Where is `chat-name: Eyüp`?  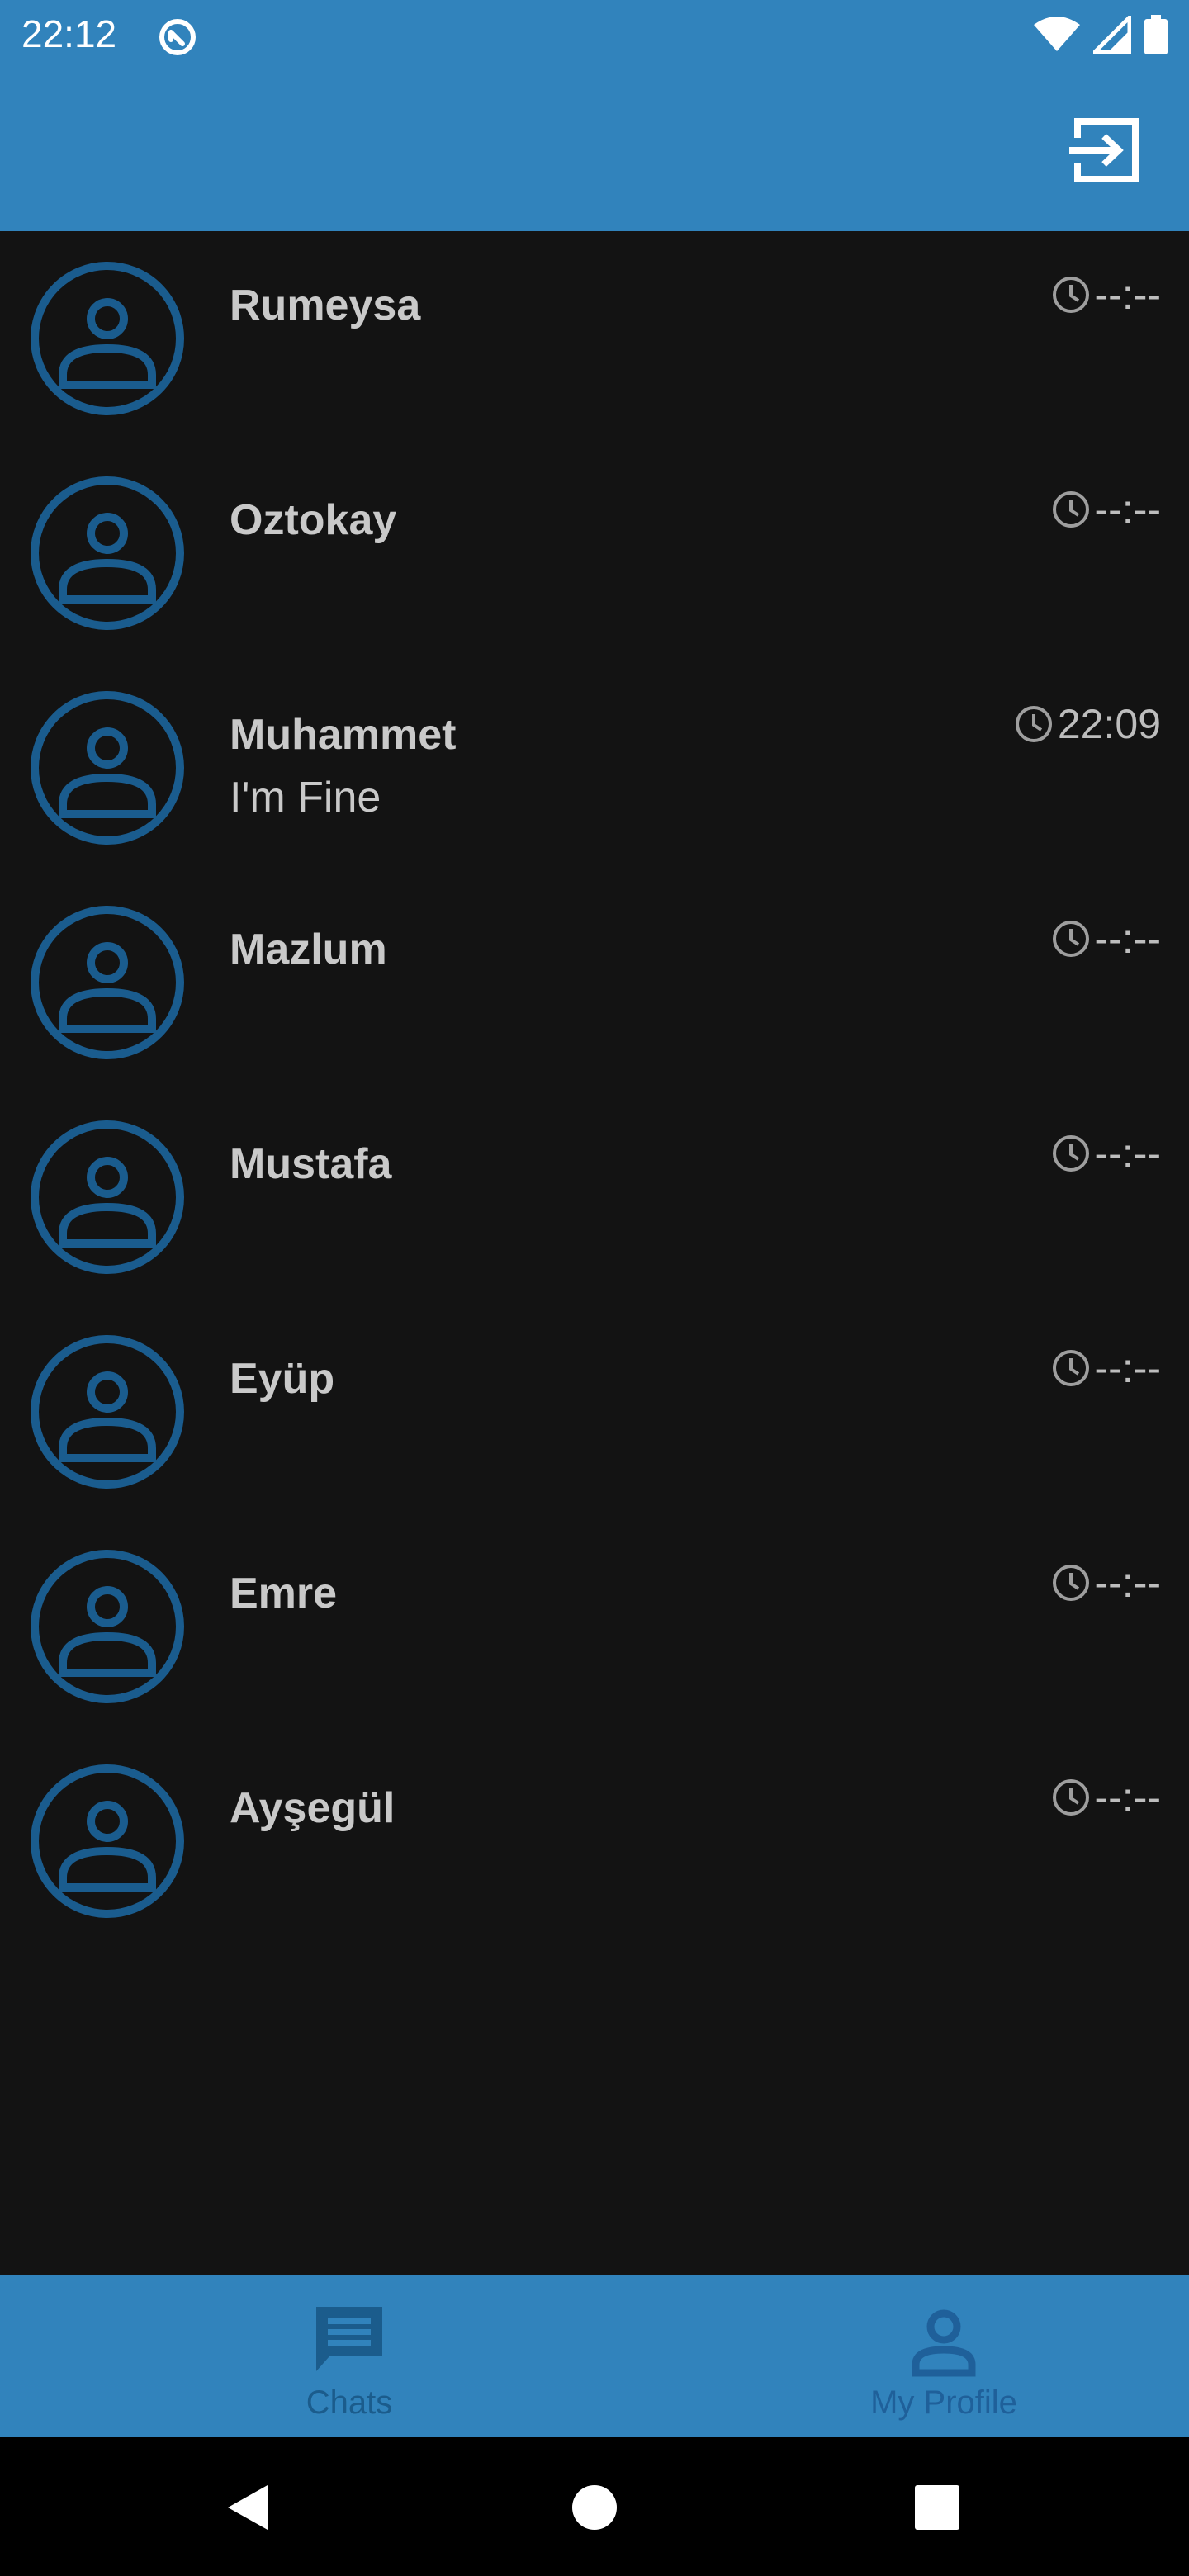 chat-name: Eyüp is located at coordinates (282, 1379).